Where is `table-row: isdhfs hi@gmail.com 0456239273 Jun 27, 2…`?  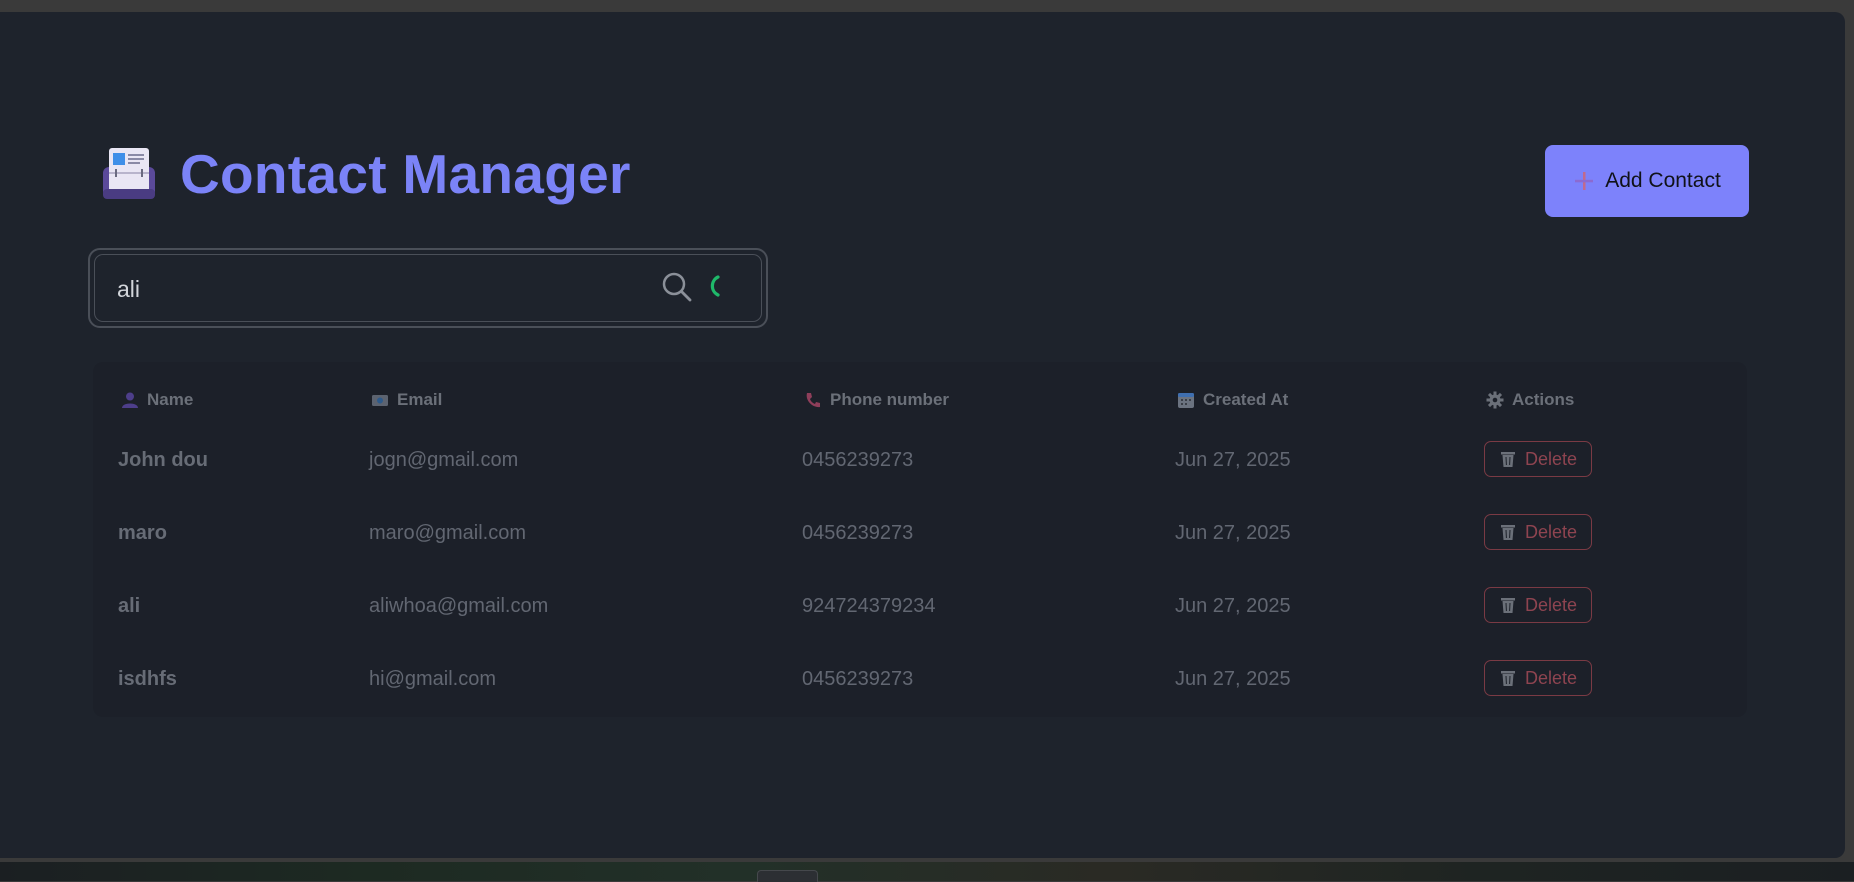 table-row: isdhfs hi@gmail.com 0456239273 Jun 27, 2… is located at coordinates (920, 679).